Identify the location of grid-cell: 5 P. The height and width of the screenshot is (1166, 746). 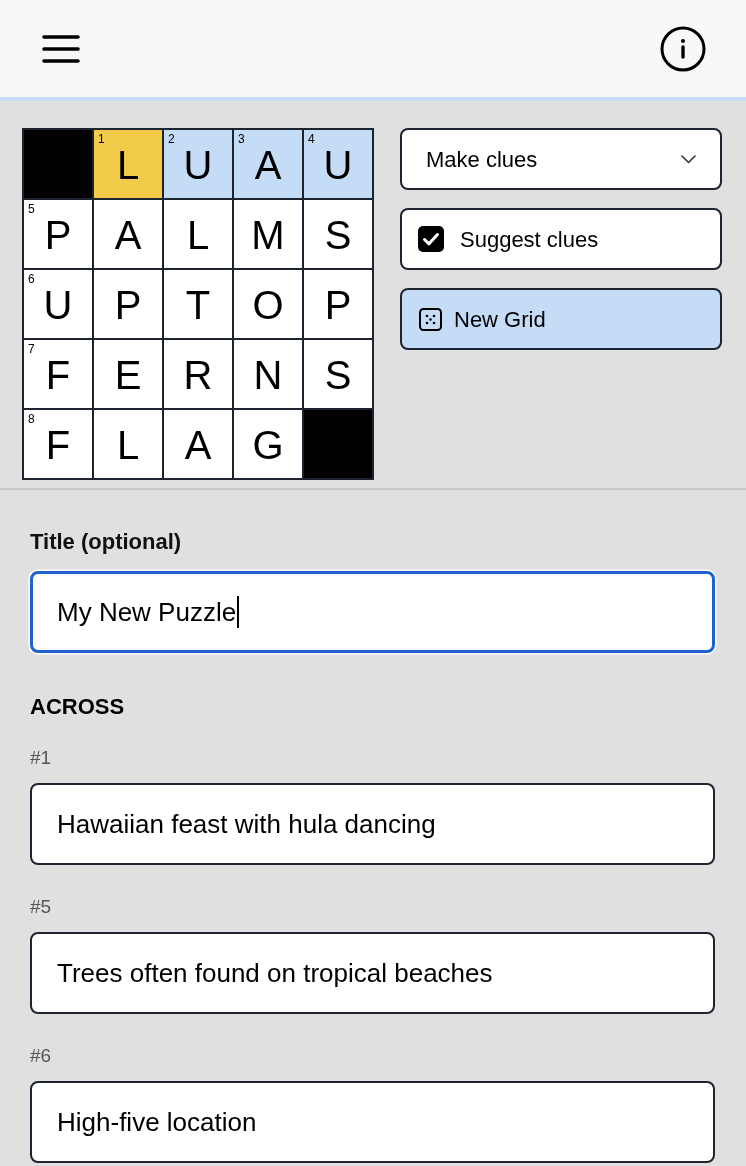
(58, 234).